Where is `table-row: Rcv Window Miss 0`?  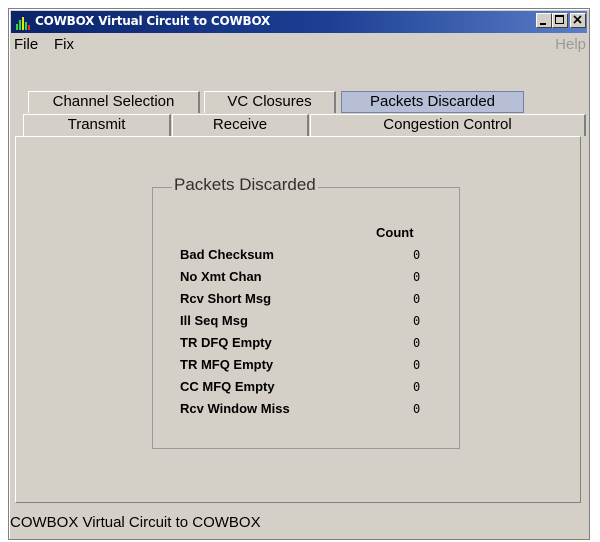
table-row: Rcv Window Miss 0 is located at coordinates (300, 412).